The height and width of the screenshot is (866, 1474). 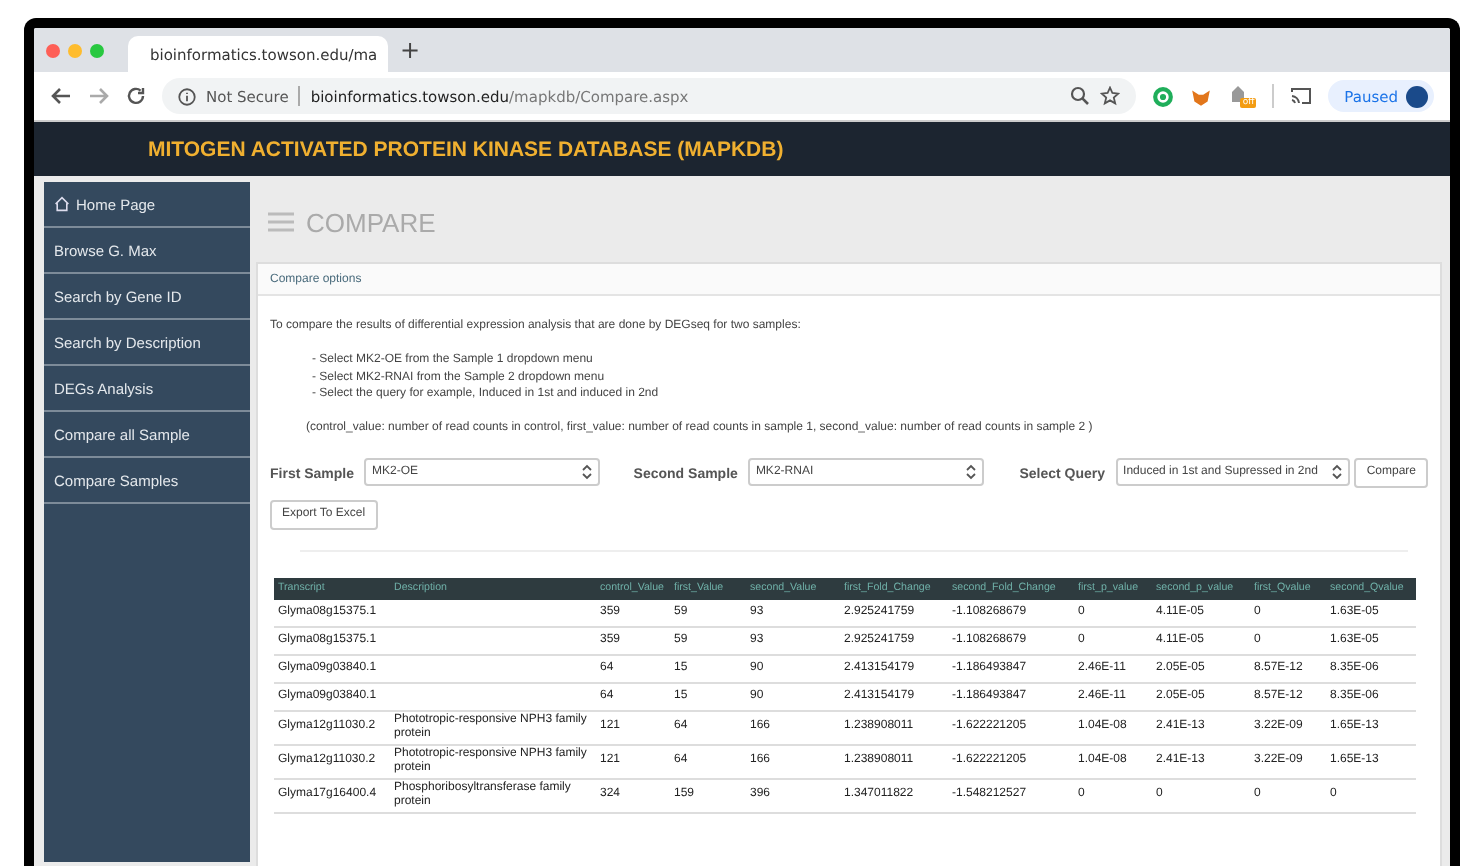 What do you see at coordinates (410, 50) in the screenshot?
I see `new-tab-button: +` at bounding box center [410, 50].